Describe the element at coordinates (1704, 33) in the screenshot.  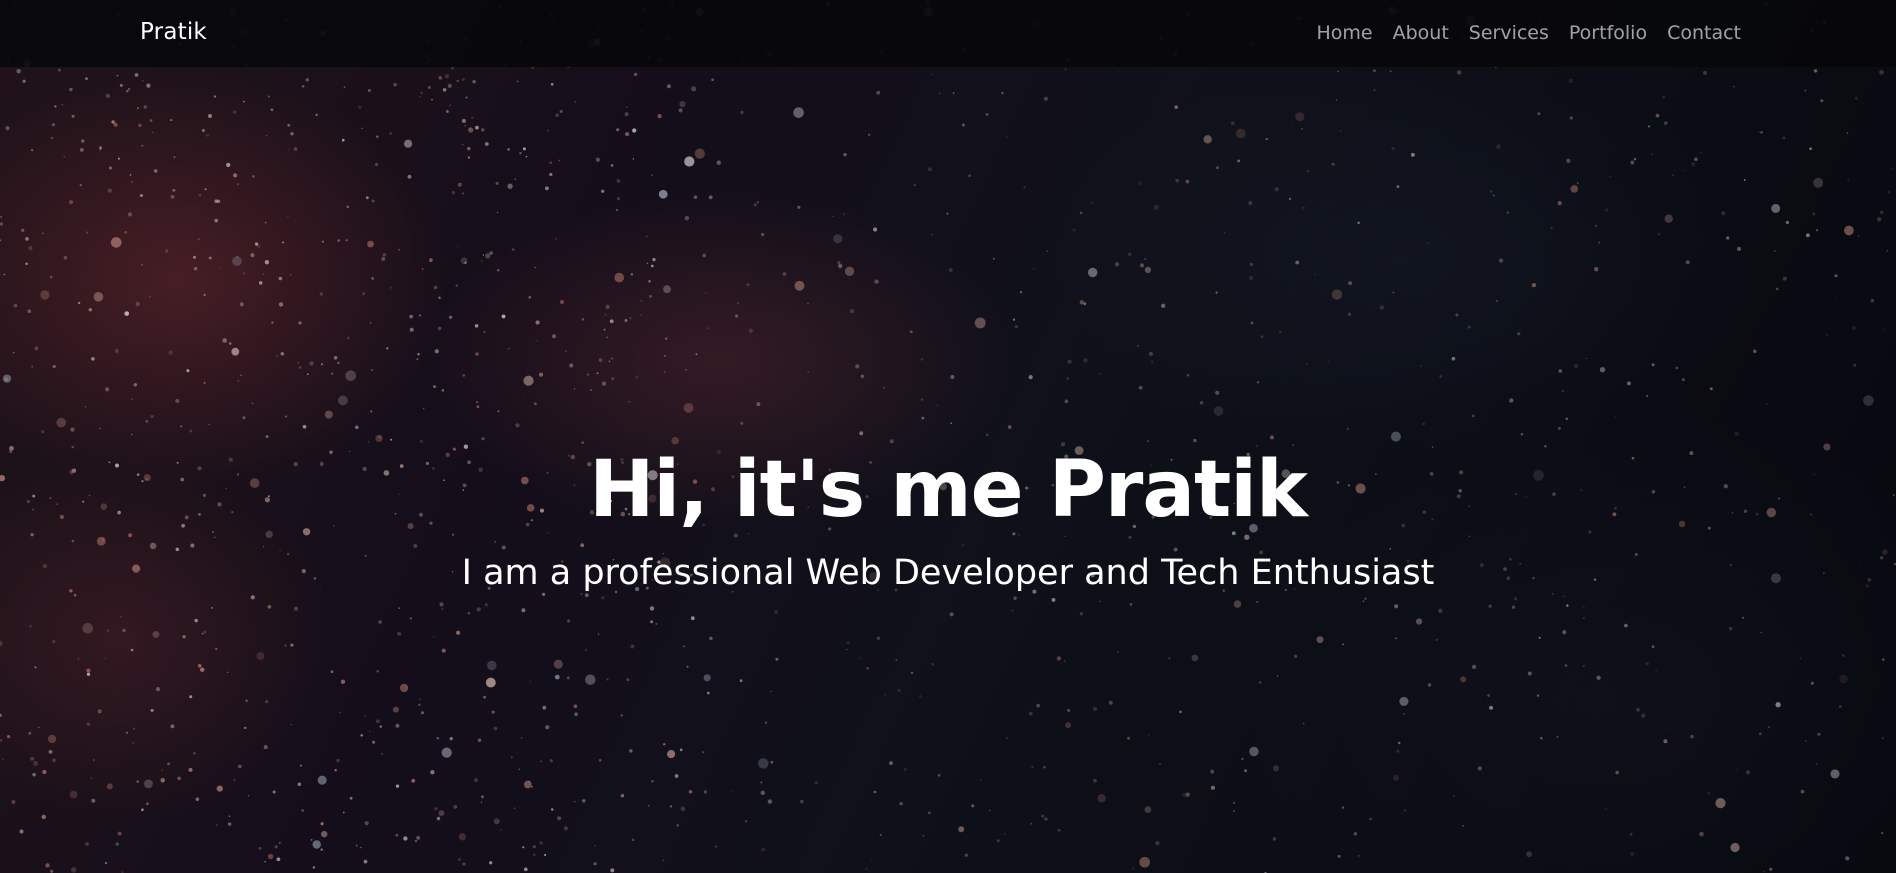
I see `nav-link-contact: Contact` at that location.